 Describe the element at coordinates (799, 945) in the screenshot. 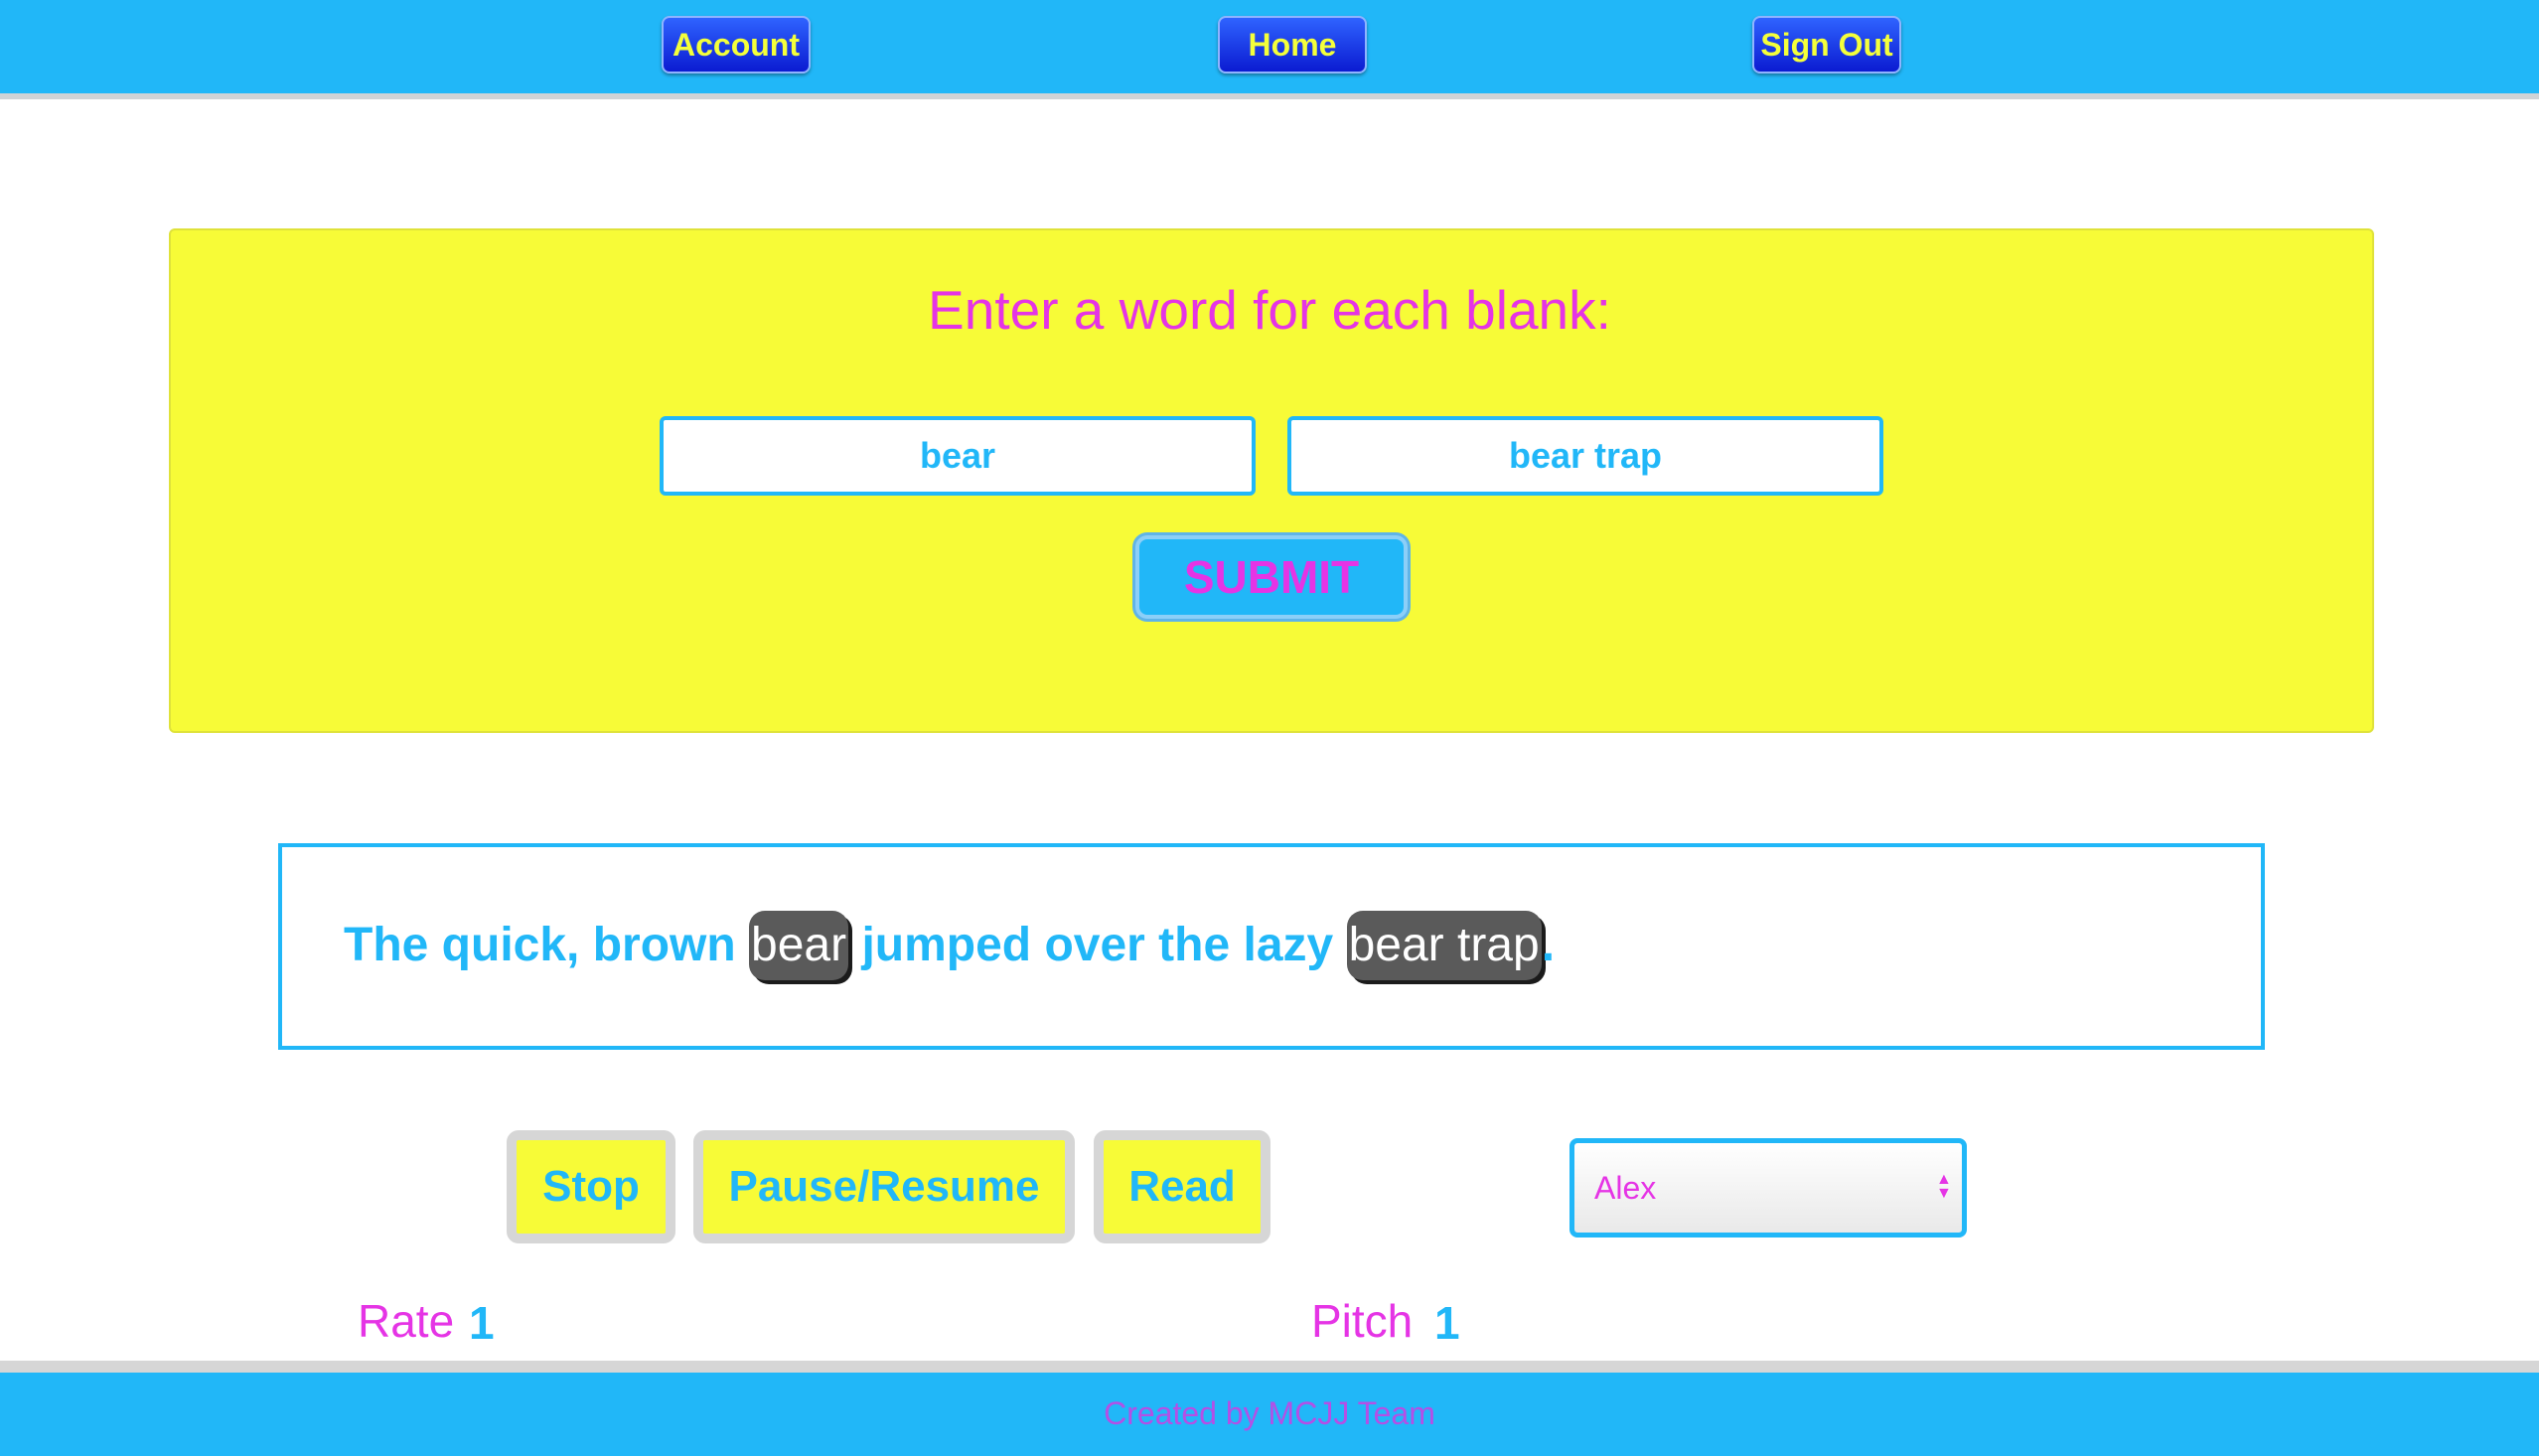

I see `filled-blank-1: bear` at that location.